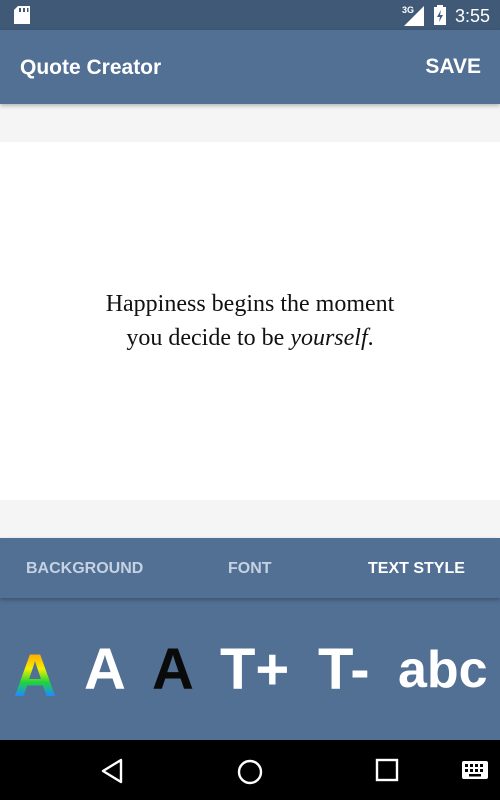  I want to click on status-bar: 3G 3:55, so click(250, 15).